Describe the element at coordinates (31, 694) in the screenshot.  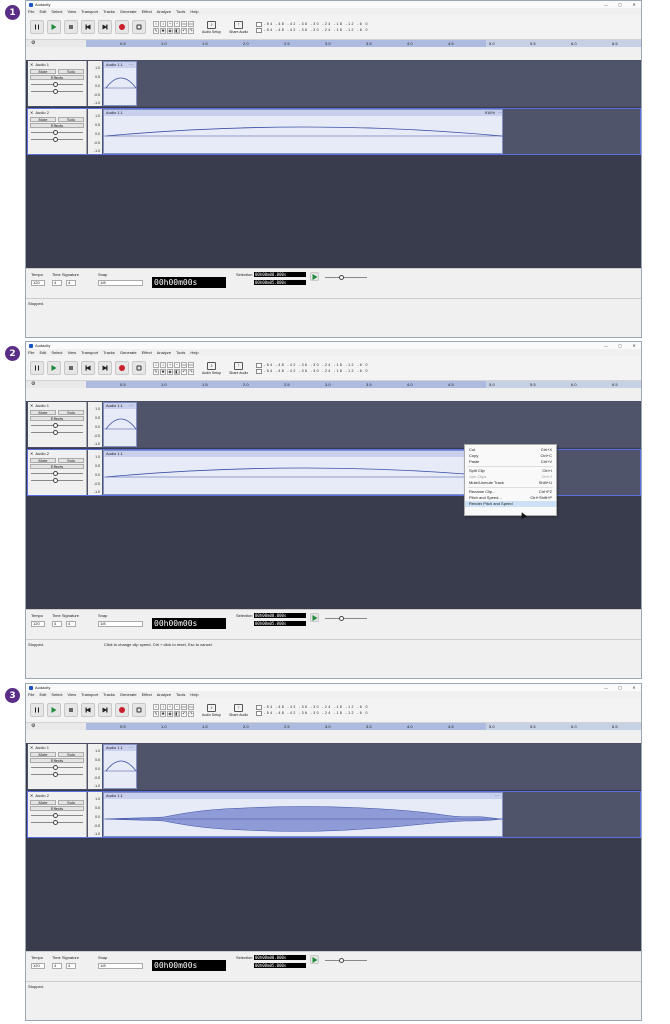
I see `menu-file: File` at that location.